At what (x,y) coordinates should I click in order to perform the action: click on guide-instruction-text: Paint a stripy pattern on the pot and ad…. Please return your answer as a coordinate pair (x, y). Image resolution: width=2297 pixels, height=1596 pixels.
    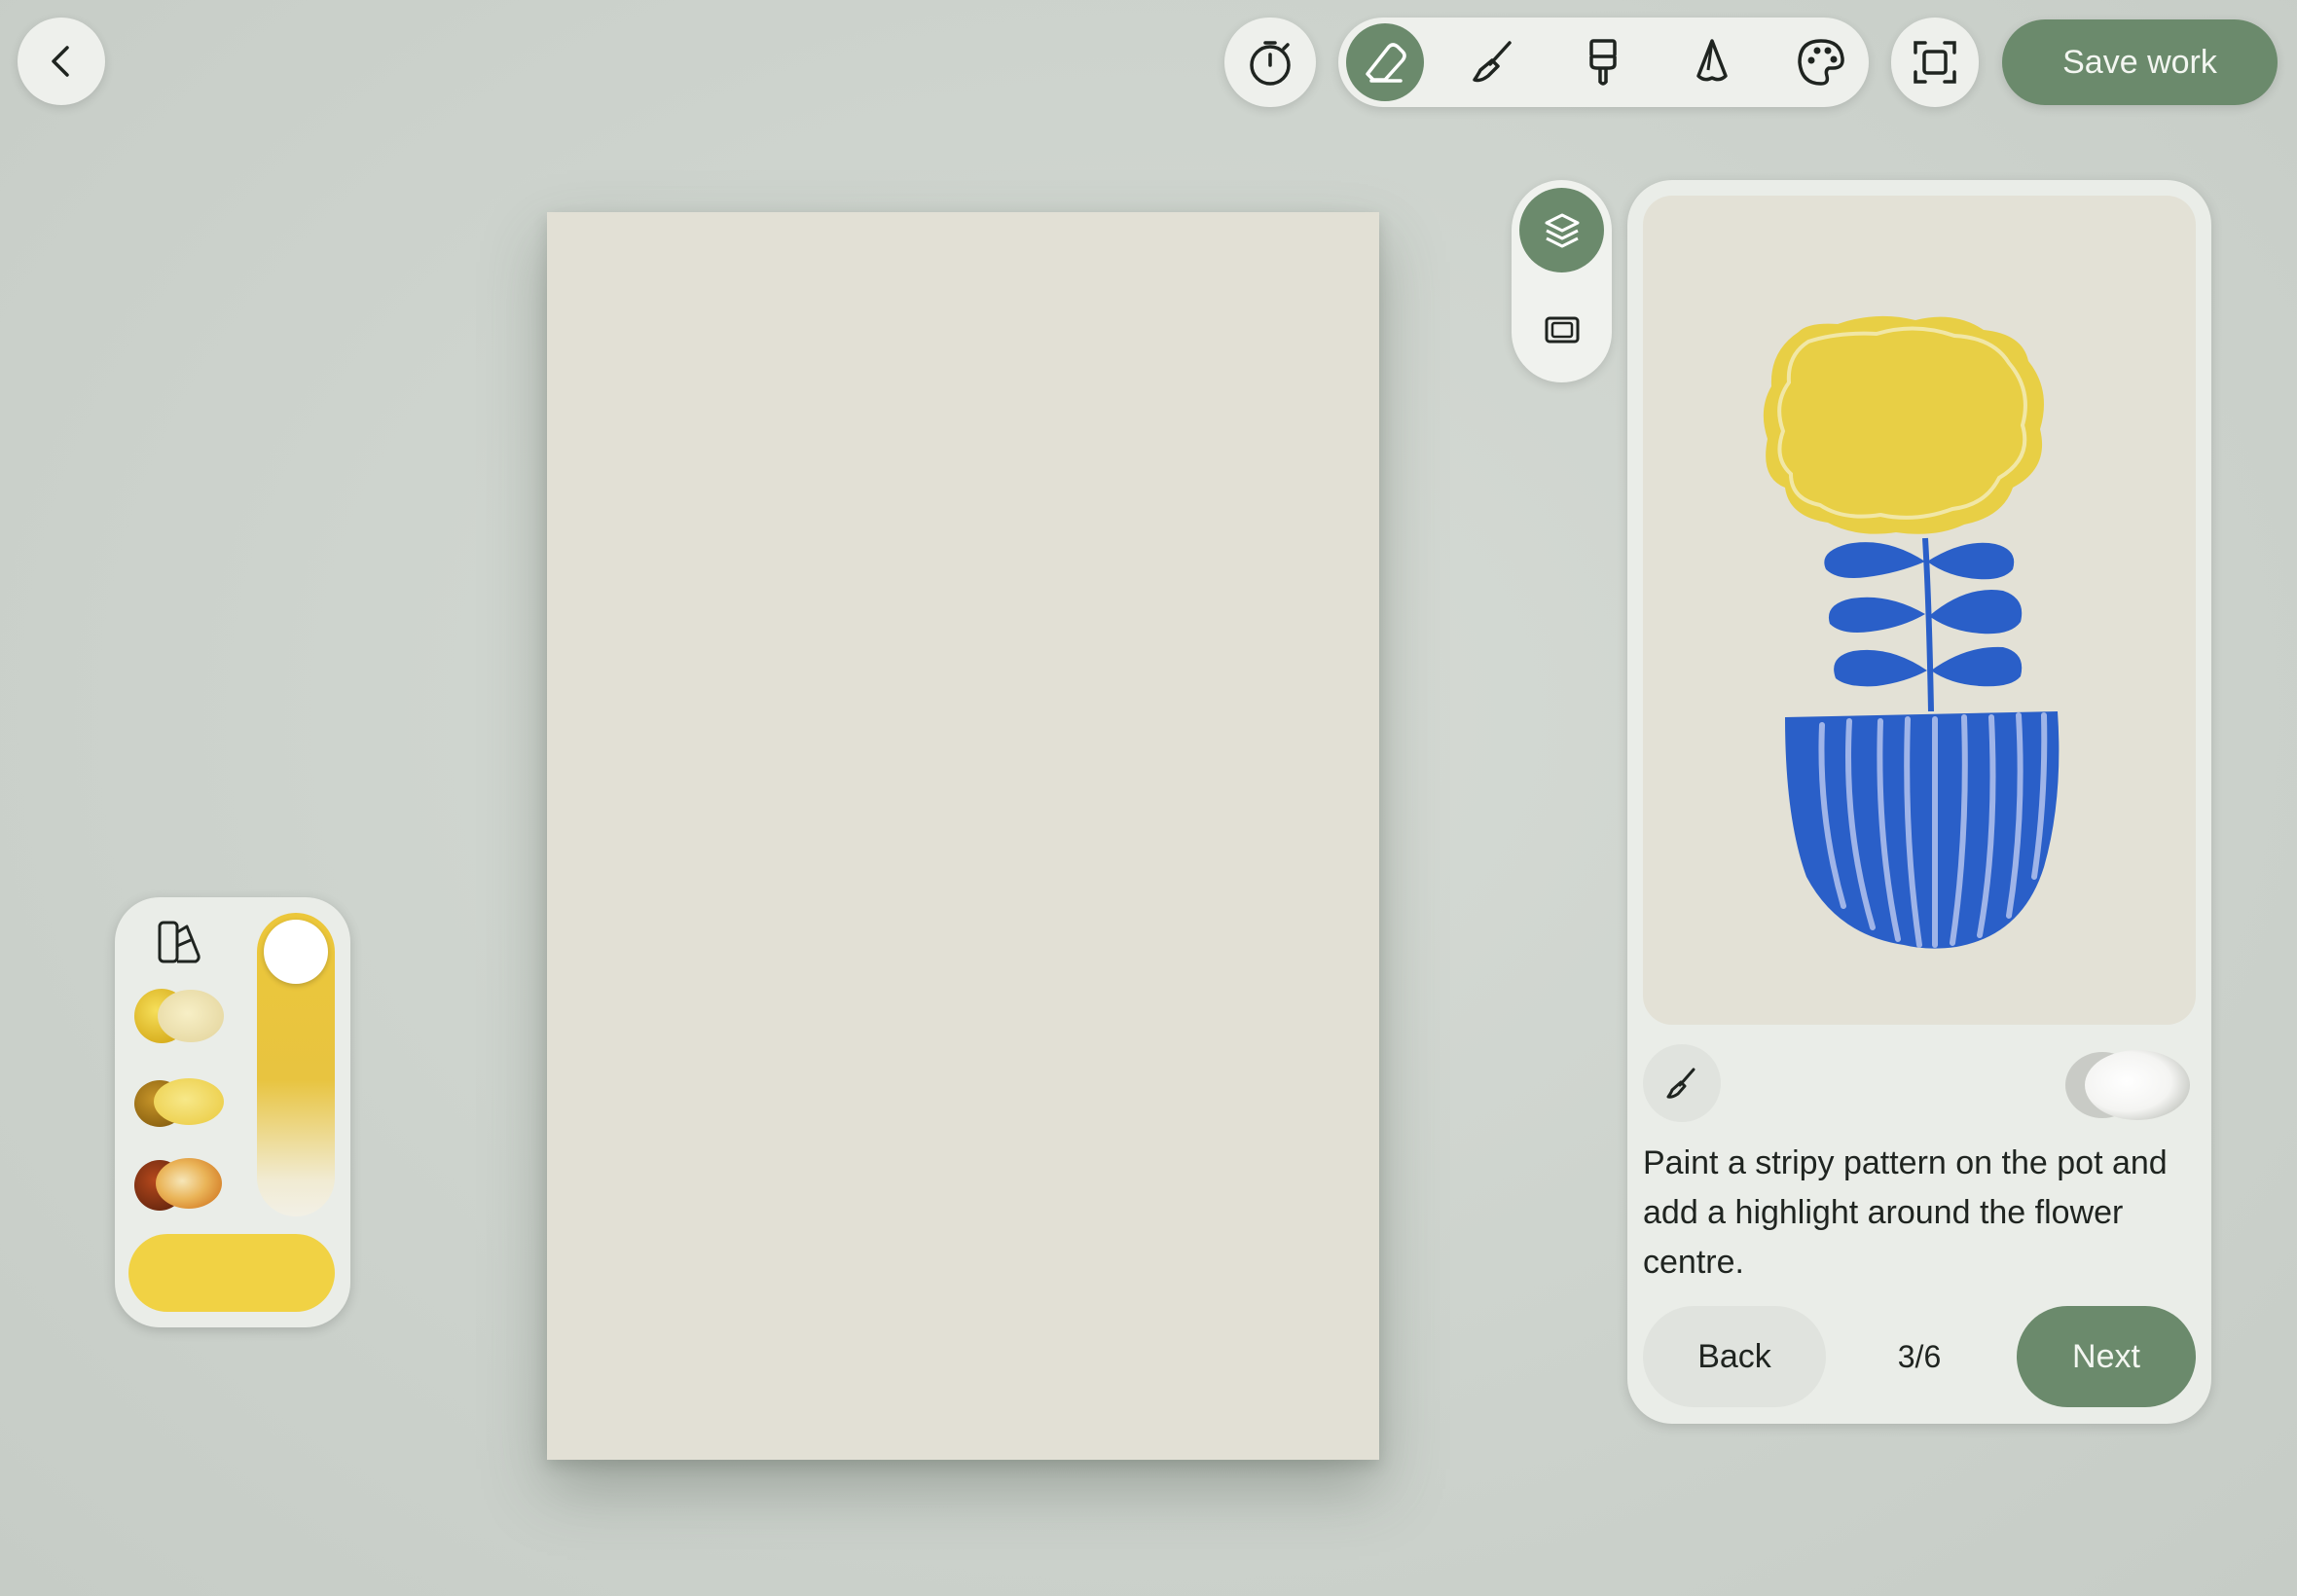
    Looking at the image, I should click on (1905, 1213).